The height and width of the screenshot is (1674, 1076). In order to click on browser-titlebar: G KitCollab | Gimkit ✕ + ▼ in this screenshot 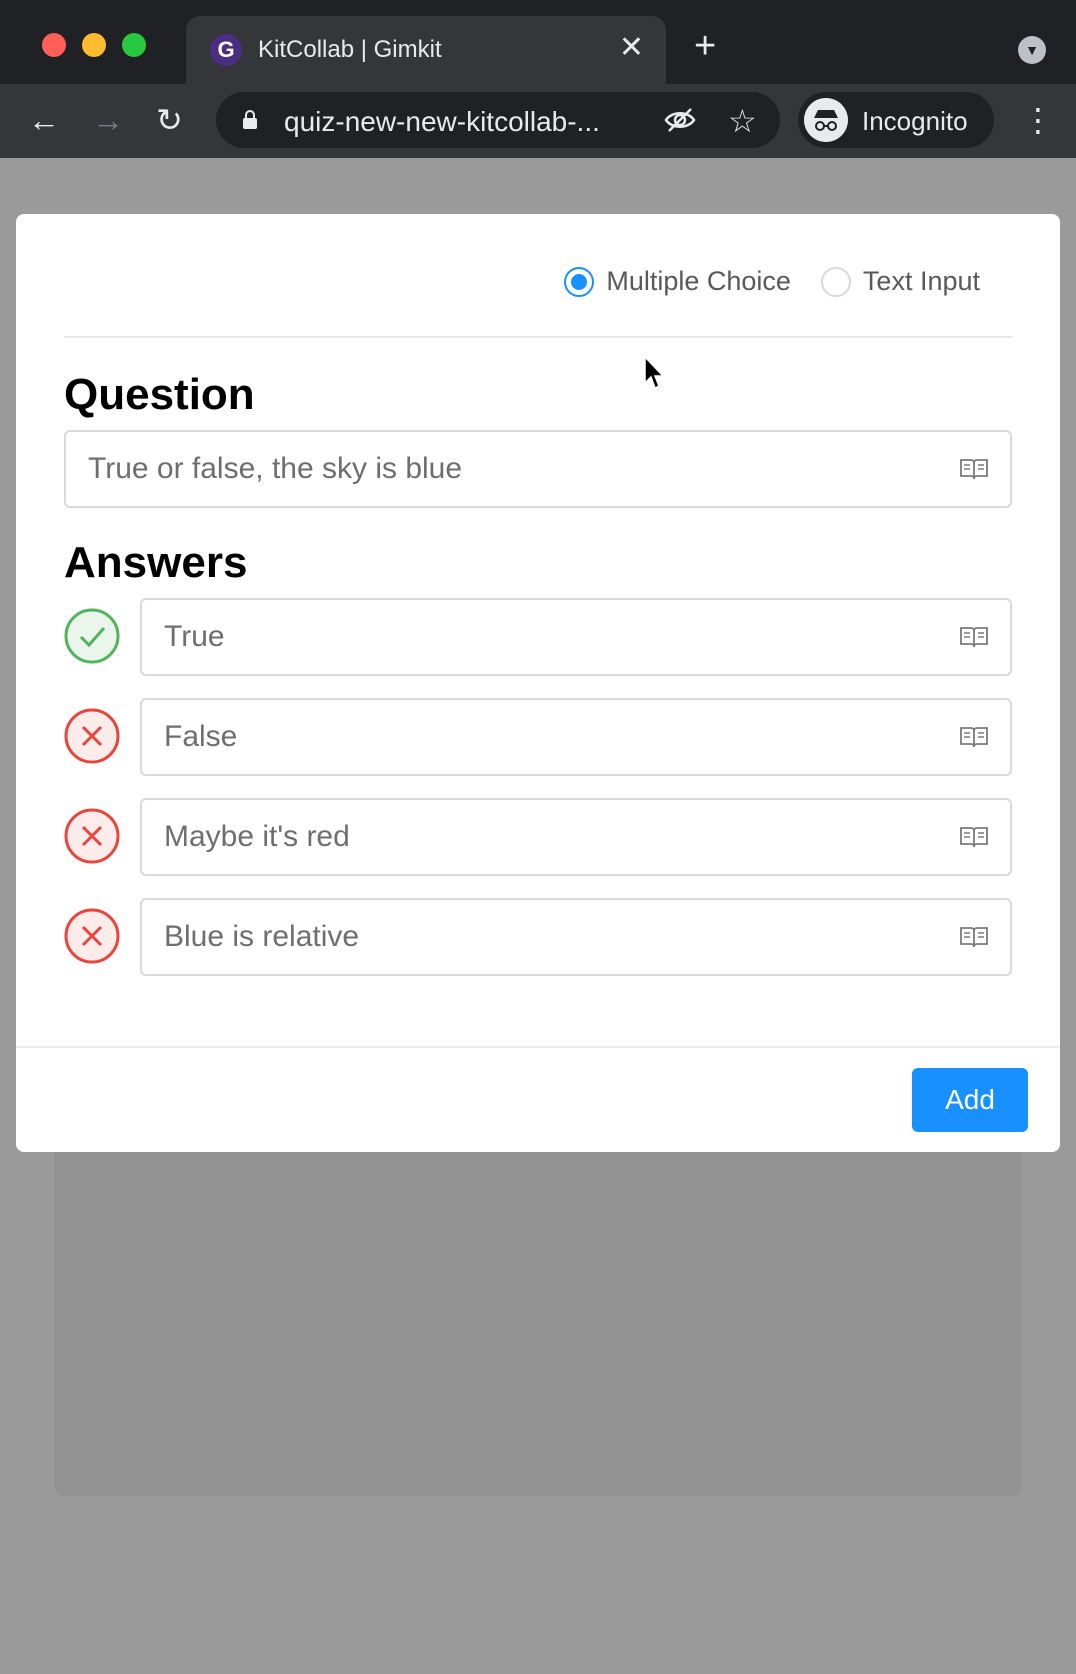, I will do `click(538, 42)`.